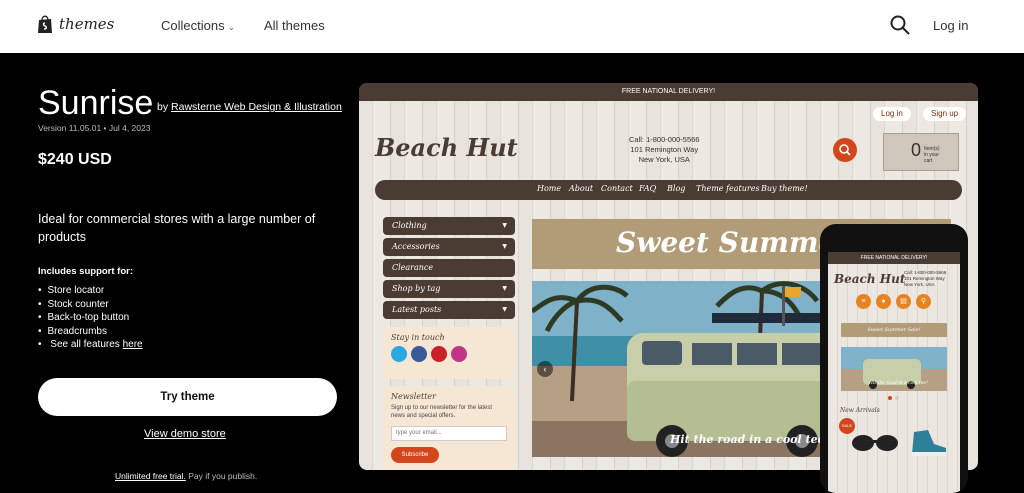 Image resolution: width=1024 pixels, height=493 pixels. I want to click on preview-sidebar-label: Clearance, so click(413, 267).